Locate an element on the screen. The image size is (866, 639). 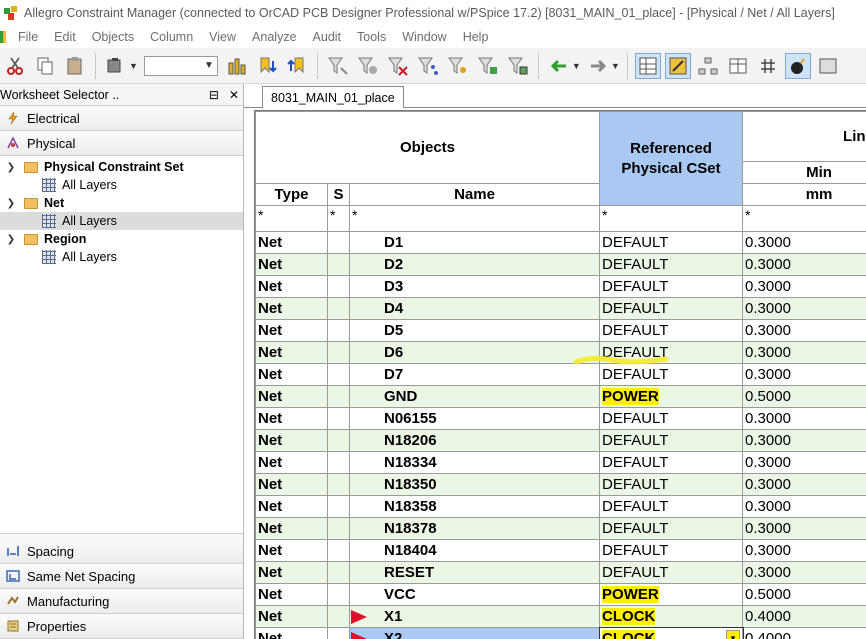
cell-name: VCC is located at coordinates (474, 594).